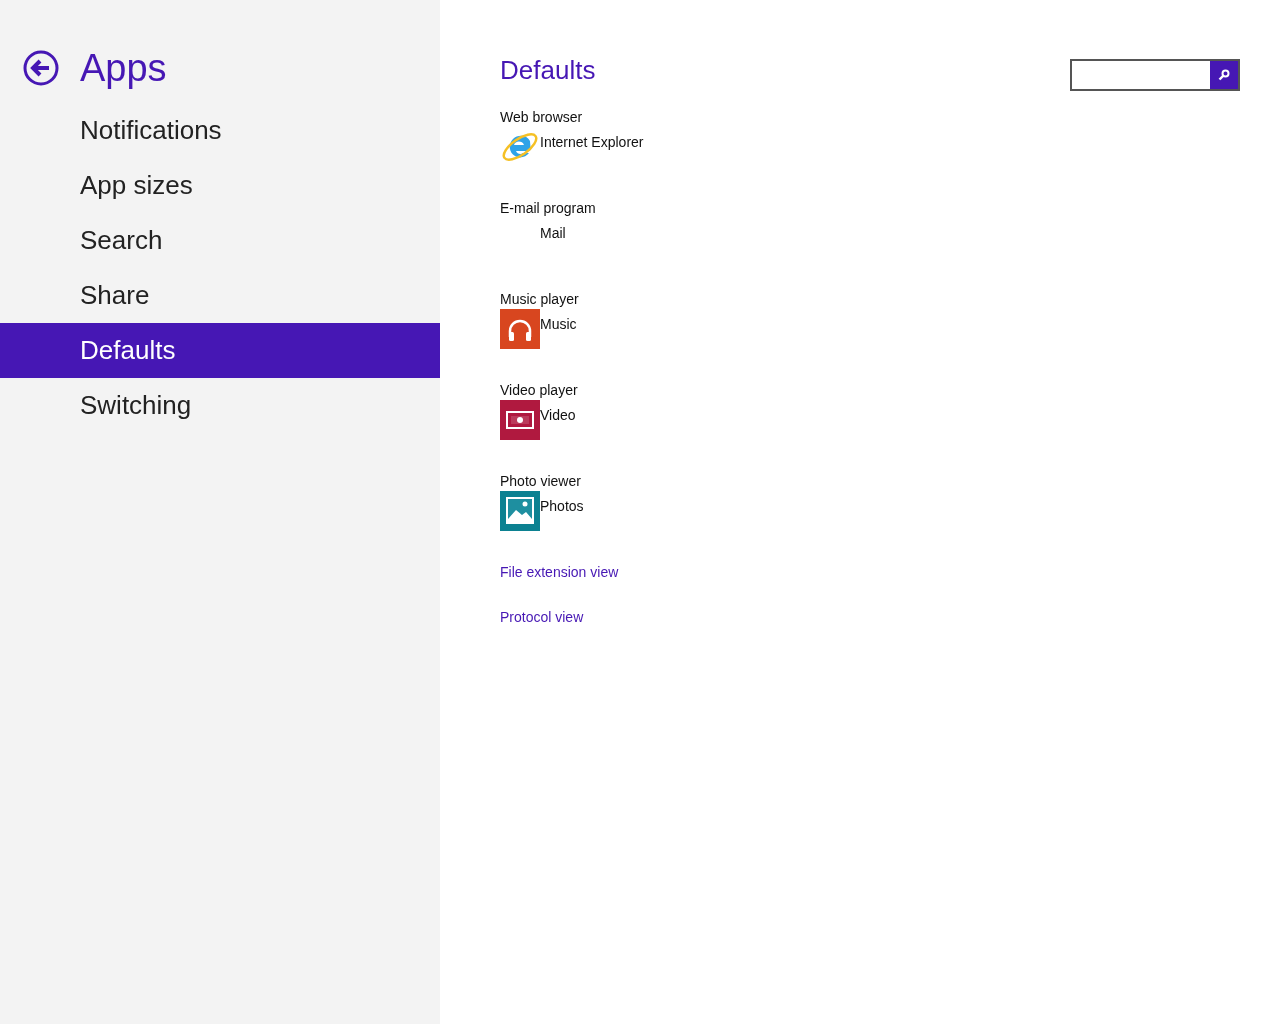 The image size is (1280, 1024). I want to click on nav-item: Search, so click(220, 240).